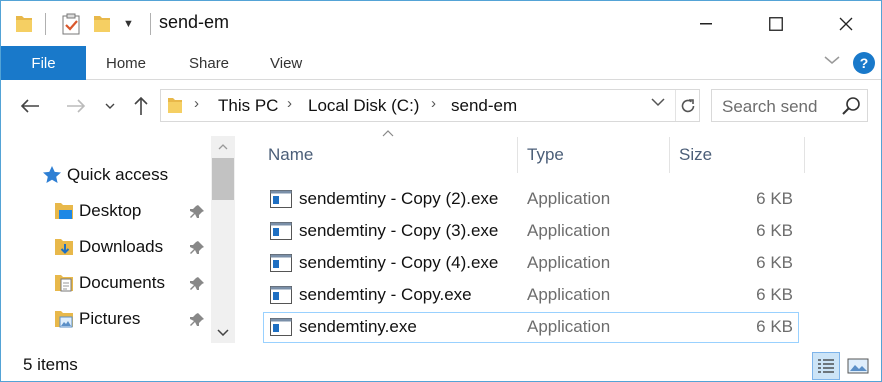 The image size is (882, 382). Describe the element at coordinates (209, 63) in the screenshot. I see `tab-share: Share` at that location.